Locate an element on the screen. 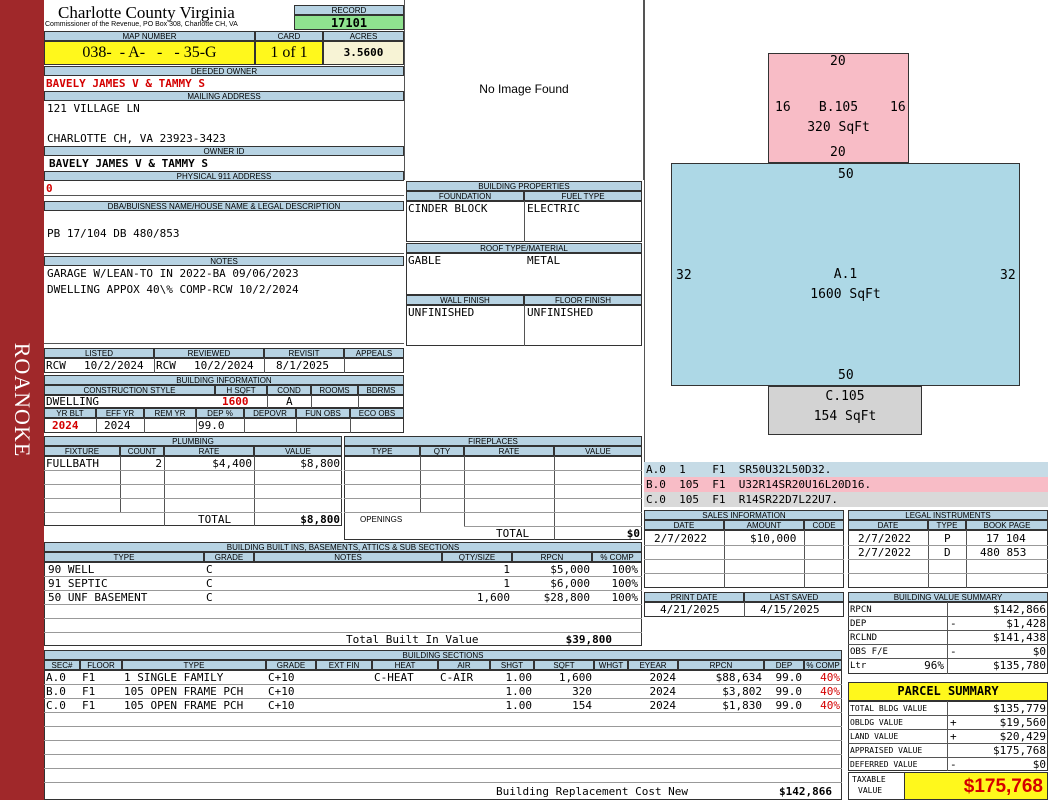  last-saved-date: 4/15/2025 is located at coordinates (790, 609).